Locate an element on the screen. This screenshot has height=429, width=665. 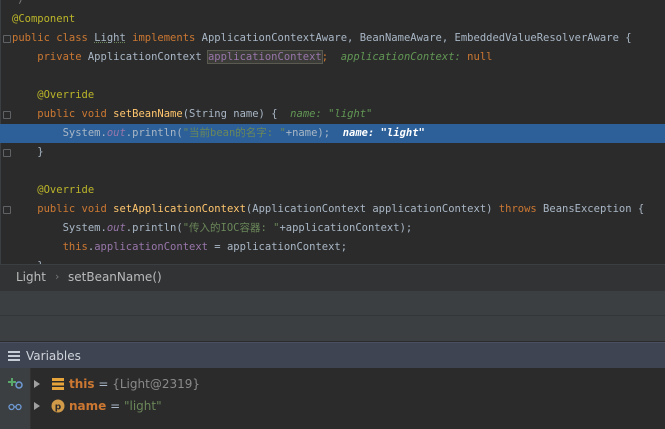
code-token: name: "light" is located at coordinates (325, 114).